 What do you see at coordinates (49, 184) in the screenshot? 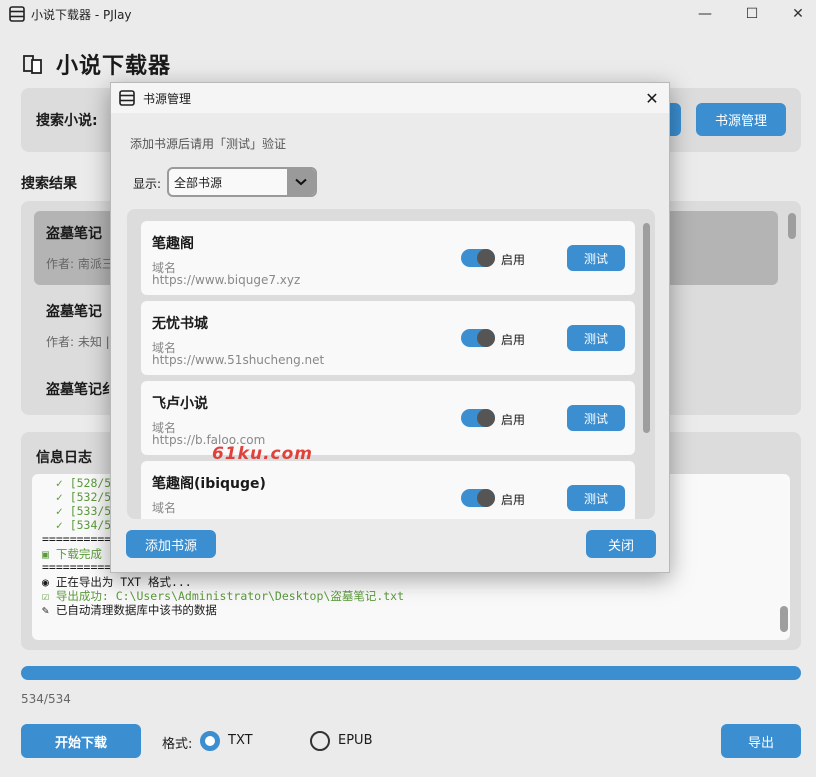
I see `results-label: 搜索结果` at bounding box center [49, 184].